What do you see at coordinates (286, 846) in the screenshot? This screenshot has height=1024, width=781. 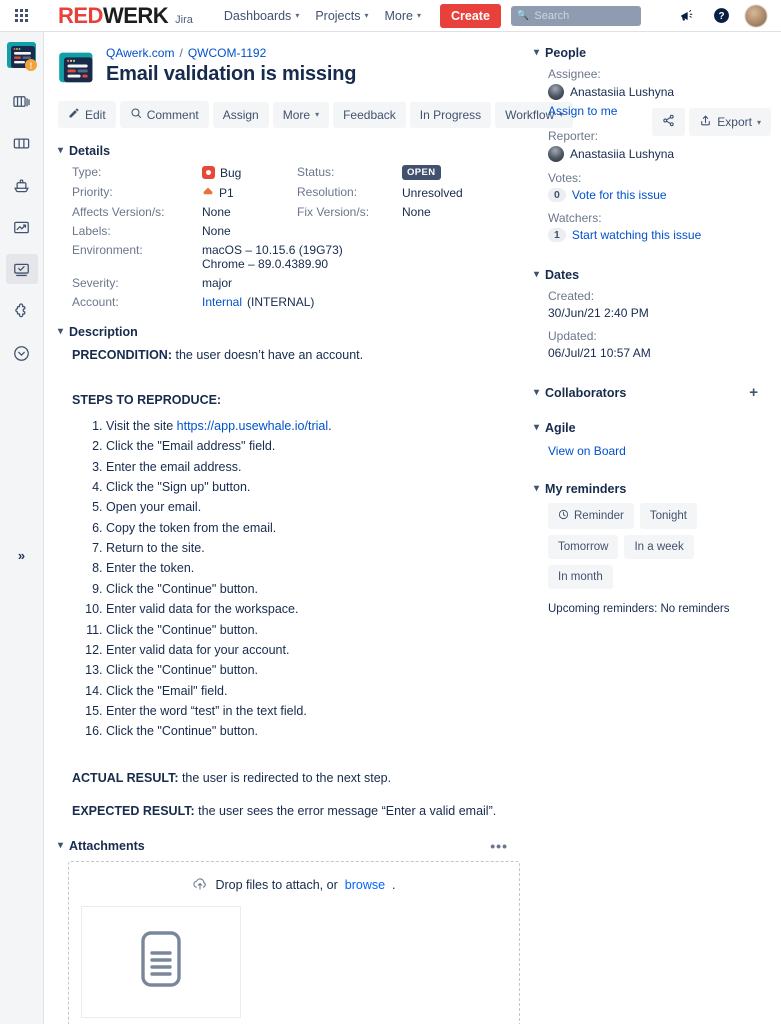 I see `attachments-section-header: ▾ Attachments •••` at bounding box center [286, 846].